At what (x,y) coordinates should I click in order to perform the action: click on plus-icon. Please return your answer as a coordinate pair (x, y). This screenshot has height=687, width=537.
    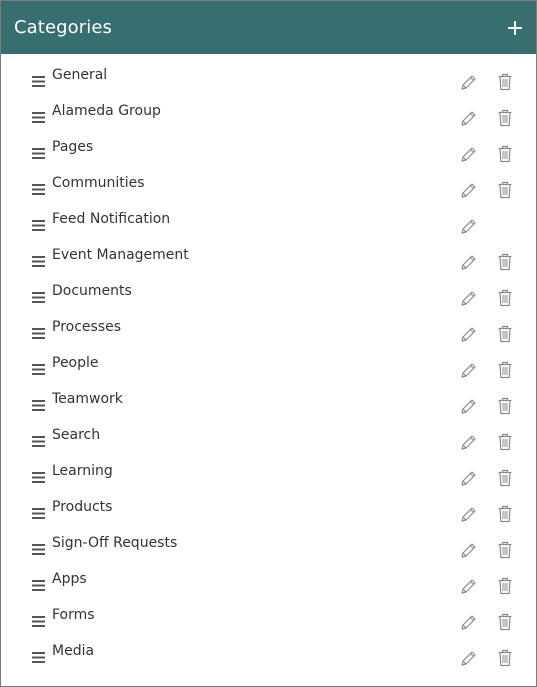
    Looking at the image, I should click on (515, 27).